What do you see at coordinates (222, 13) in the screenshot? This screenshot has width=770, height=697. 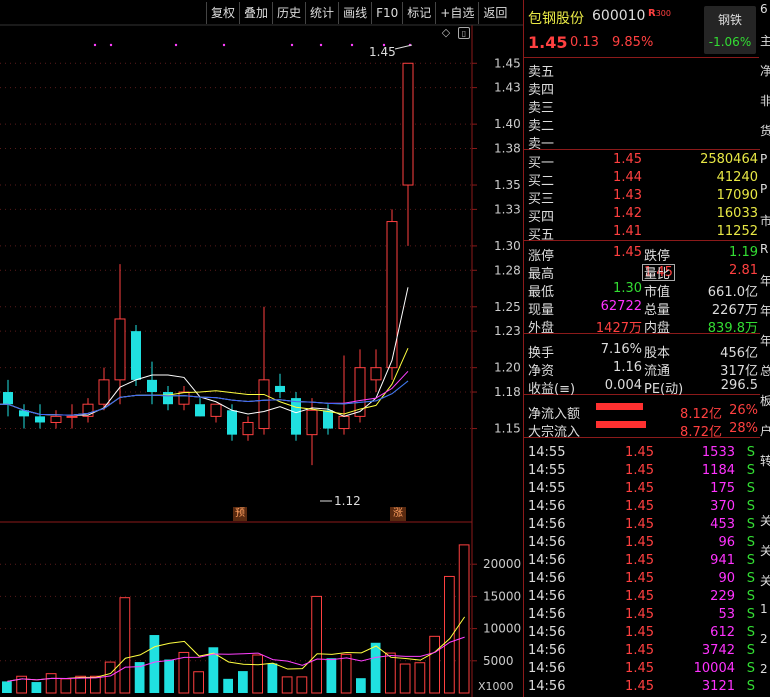 I see `toolbar-restore-rights-button: 复权` at bounding box center [222, 13].